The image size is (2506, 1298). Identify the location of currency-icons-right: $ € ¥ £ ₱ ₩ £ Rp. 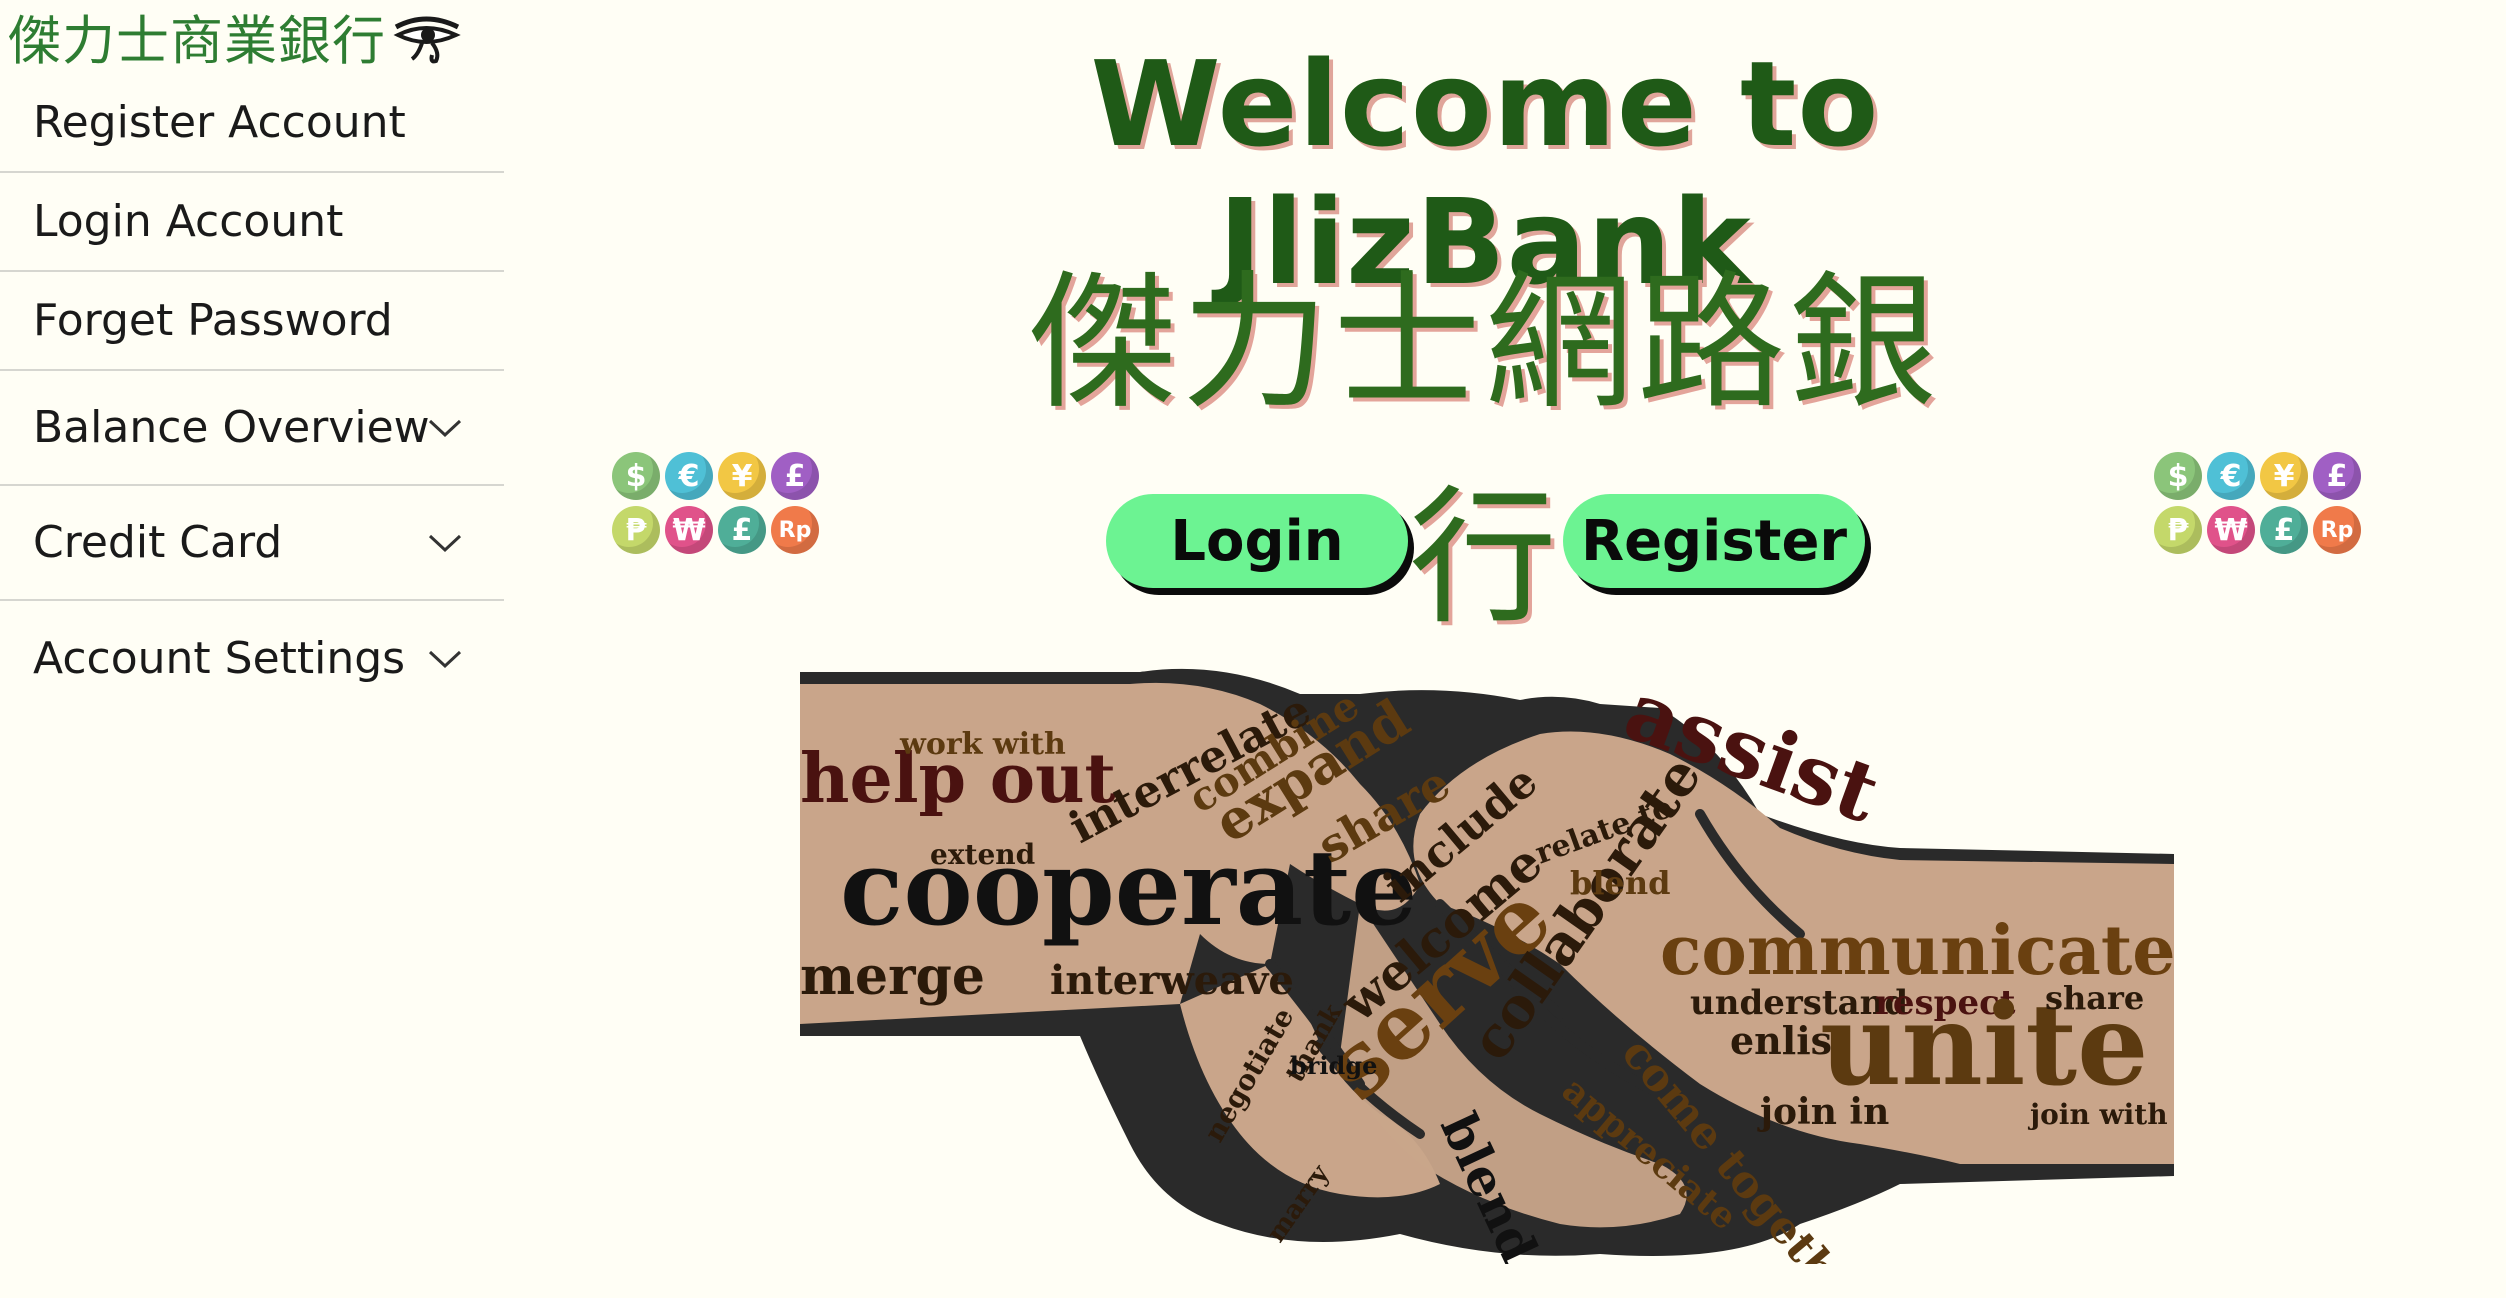
(2264, 507).